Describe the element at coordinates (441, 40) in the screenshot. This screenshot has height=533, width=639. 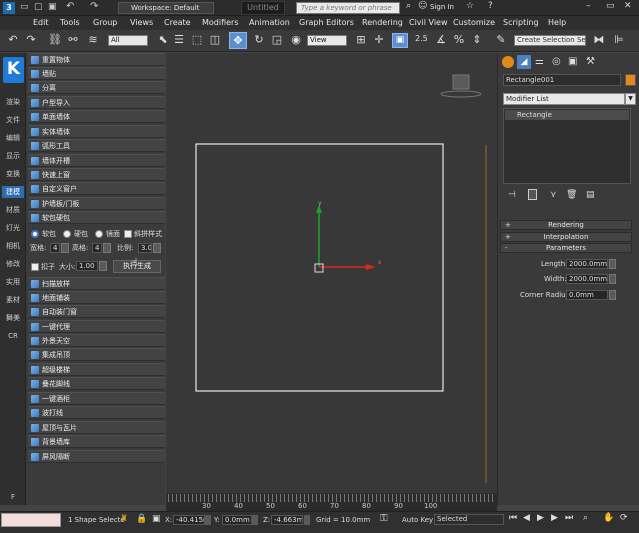
I see `angle-snap-icon: ∡` at that location.